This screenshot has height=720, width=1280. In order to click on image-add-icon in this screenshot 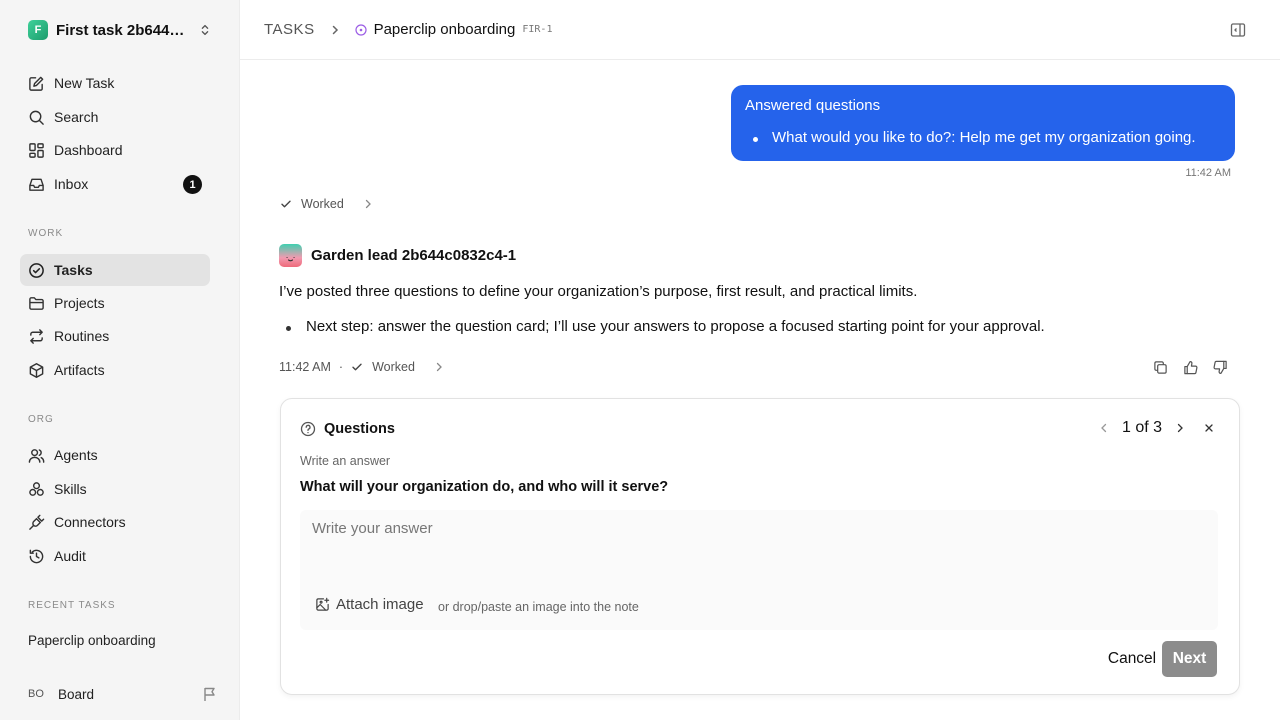, I will do `click(323, 604)`.